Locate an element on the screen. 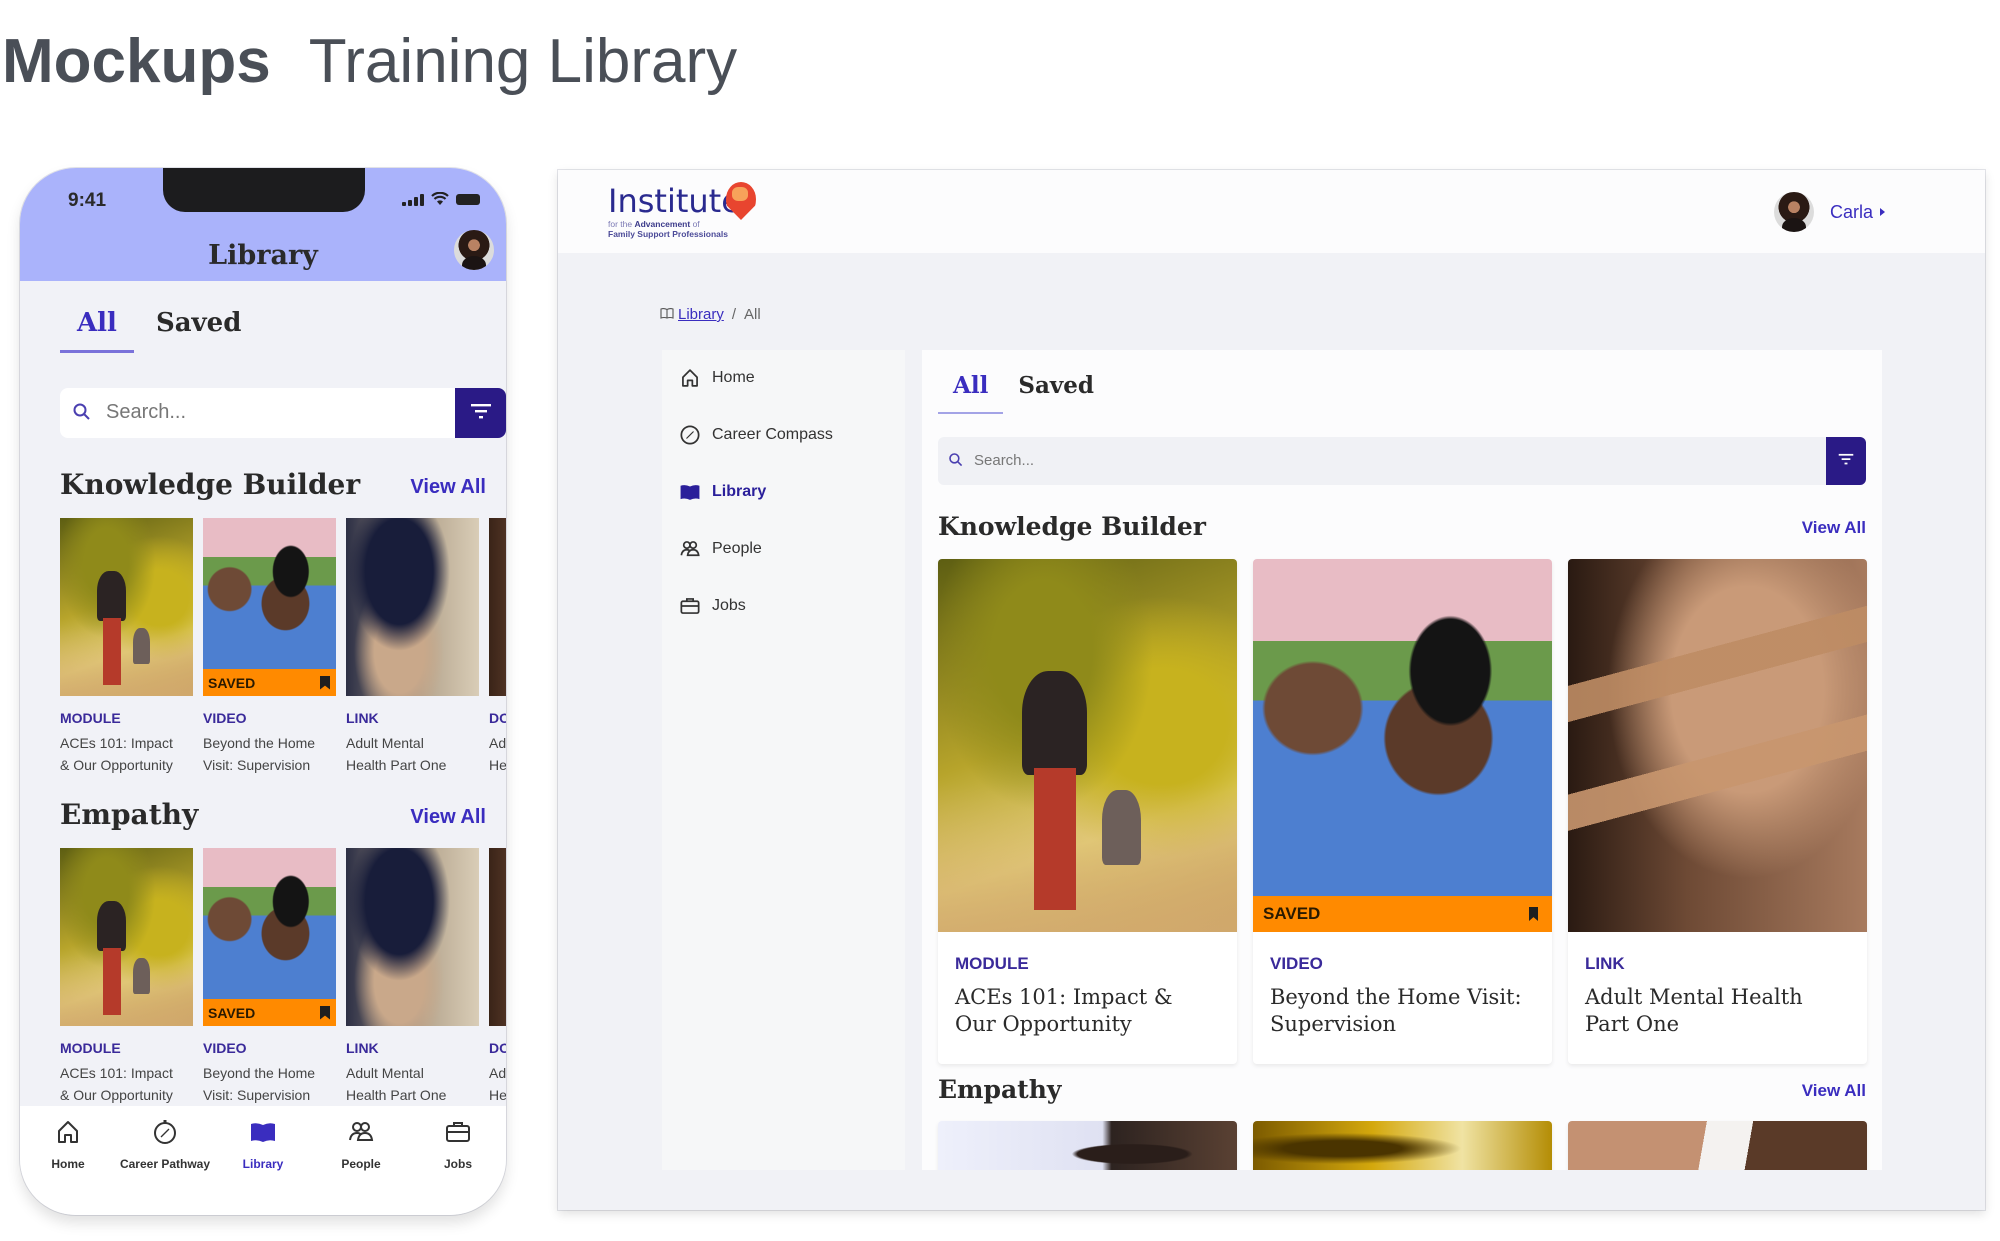  nav-jobs: Jobs is located at coordinates (454, 1144).